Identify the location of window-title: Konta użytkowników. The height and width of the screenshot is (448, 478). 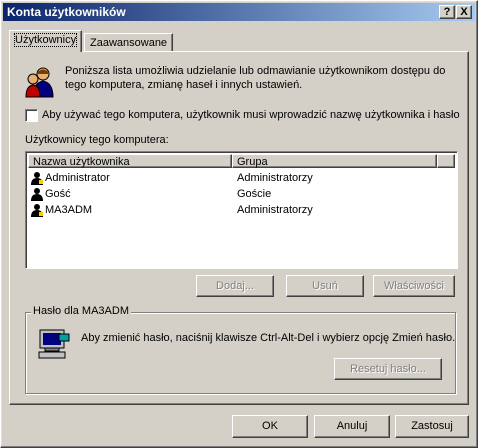
(66, 12).